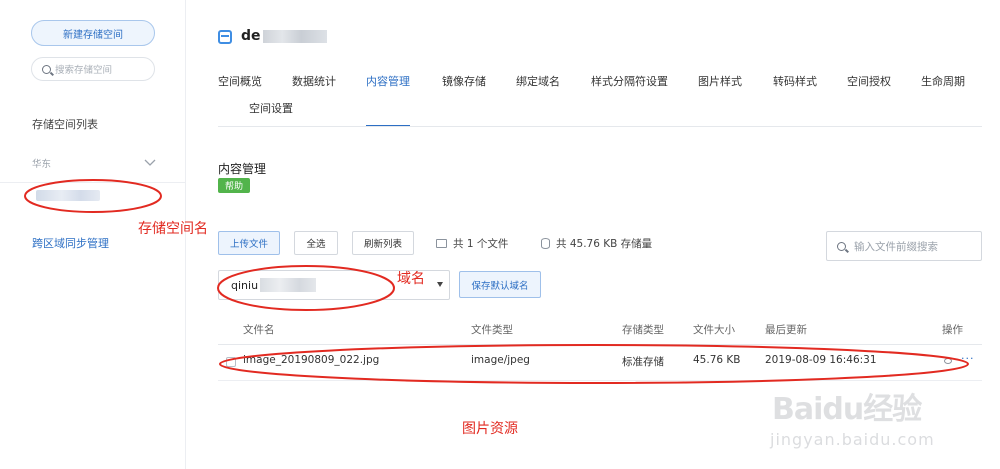 Image resolution: width=1000 pixels, height=469 pixels. What do you see at coordinates (847, 409) in the screenshot?
I see `watermark-logo: Baidu经验` at bounding box center [847, 409].